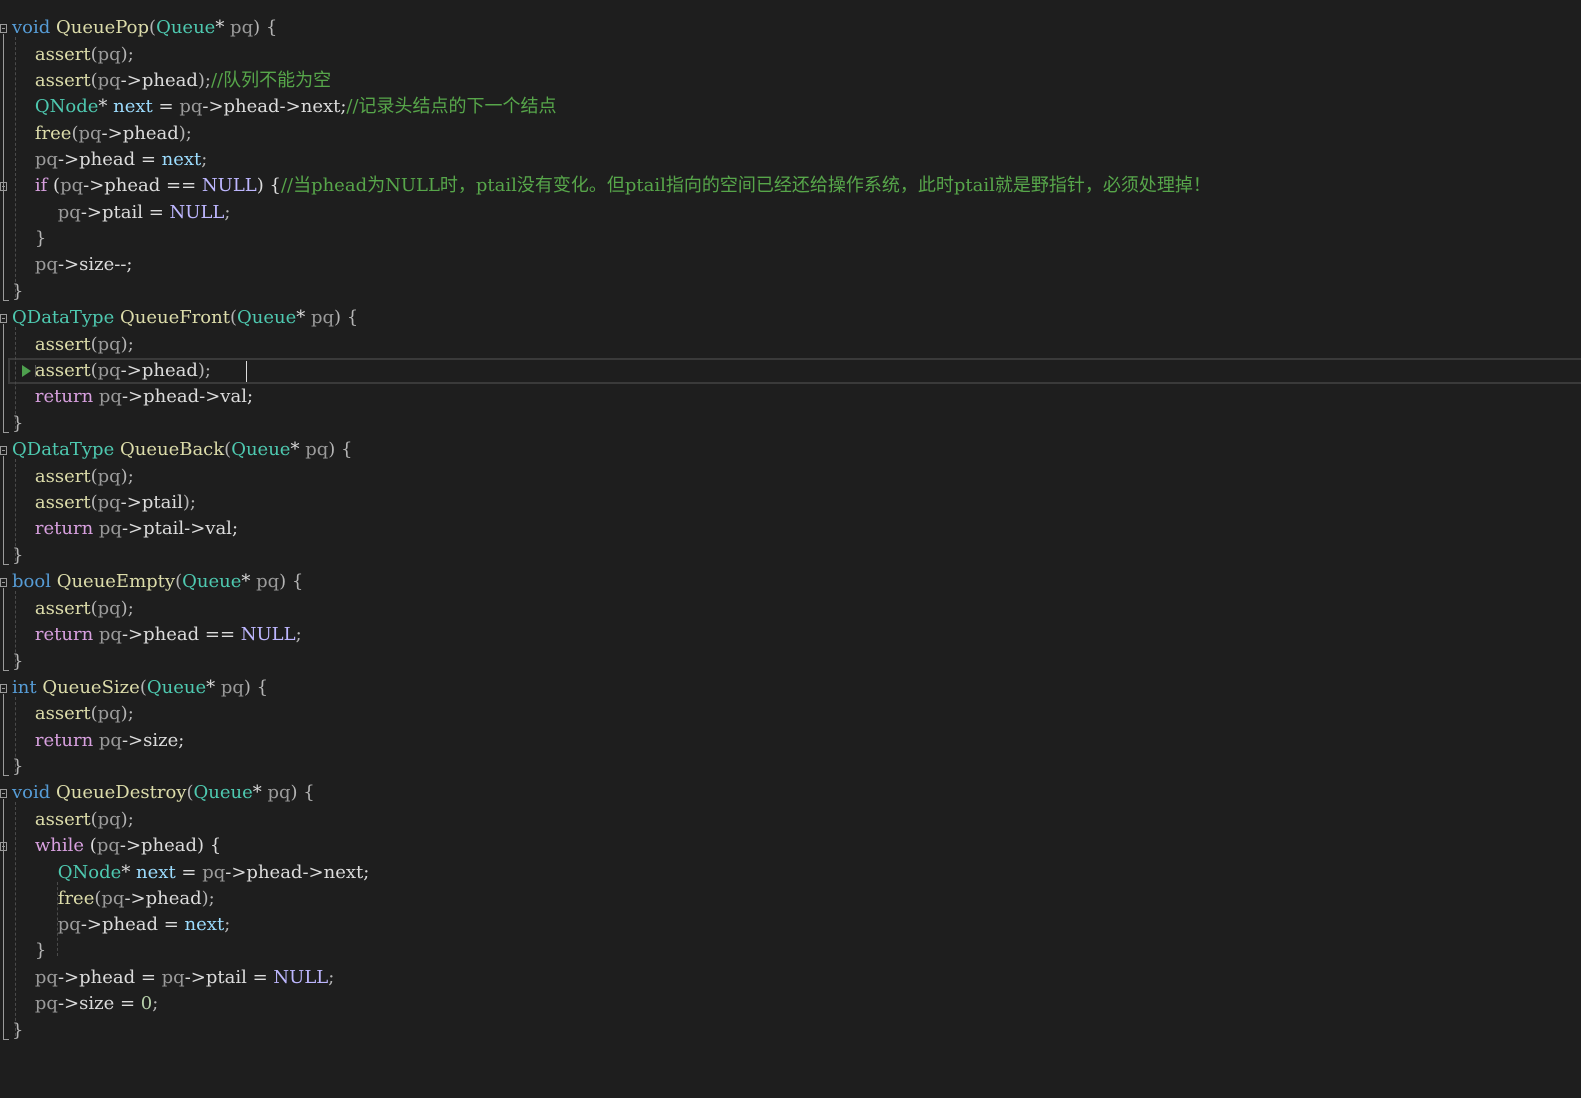 Image resolution: width=1581 pixels, height=1098 pixels. I want to click on code-line: pq->ptail = NULL;, so click(121, 213).